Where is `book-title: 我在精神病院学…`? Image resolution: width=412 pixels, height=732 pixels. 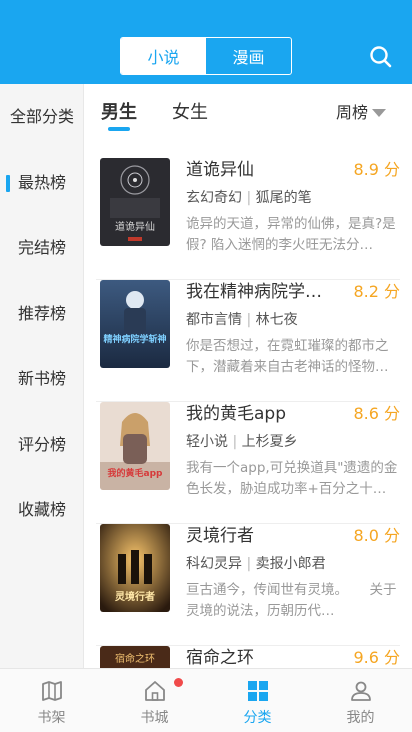
book-title: 我在精神病院学… is located at coordinates (254, 292).